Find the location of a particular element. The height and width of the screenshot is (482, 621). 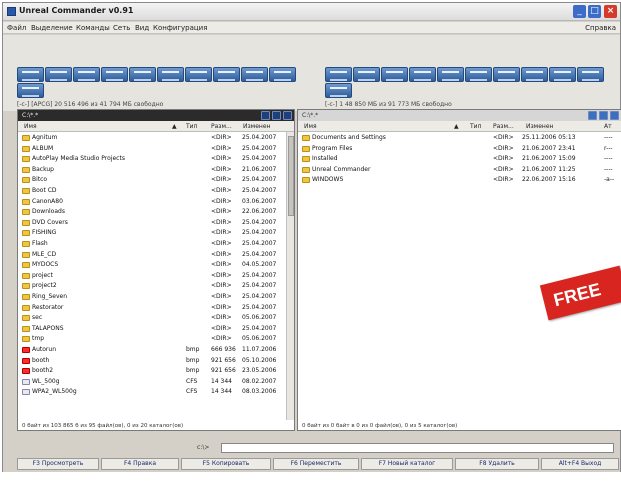

right-history-button is located at coordinates (592, 115).